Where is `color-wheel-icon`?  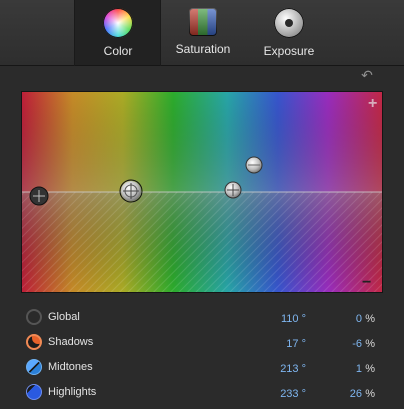 color-wheel-icon is located at coordinates (118, 23).